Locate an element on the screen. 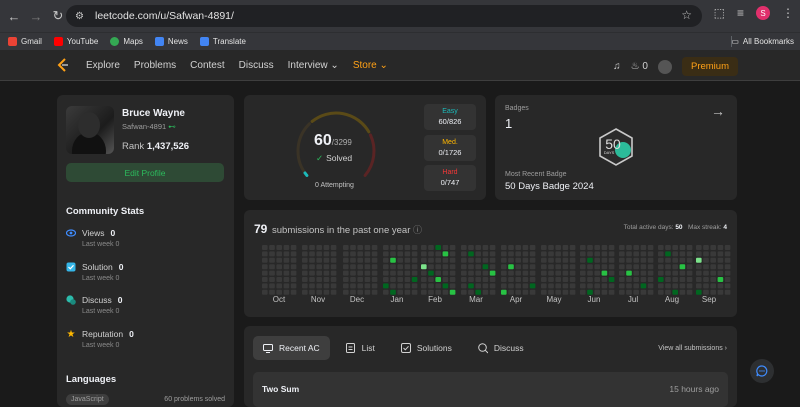 This screenshot has width=800, height=407. view-all-submissions-link: View all submissions › is located at coordinates (692, 348).